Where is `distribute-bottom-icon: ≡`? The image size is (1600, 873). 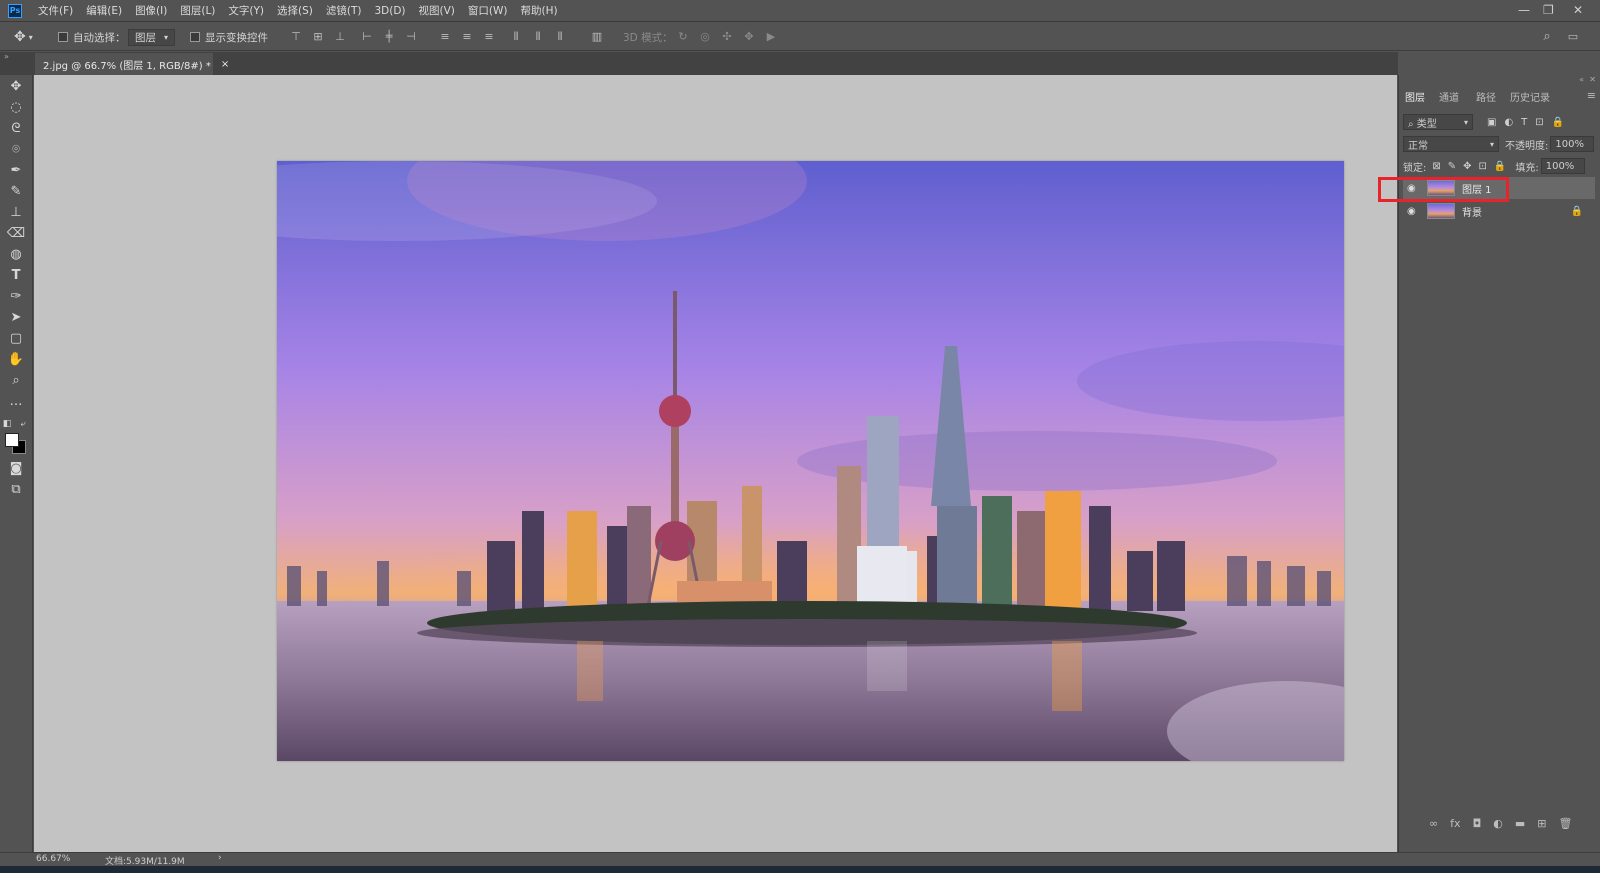
distribute-bottom-icon: ≡ is located at coordinates (489, 37).